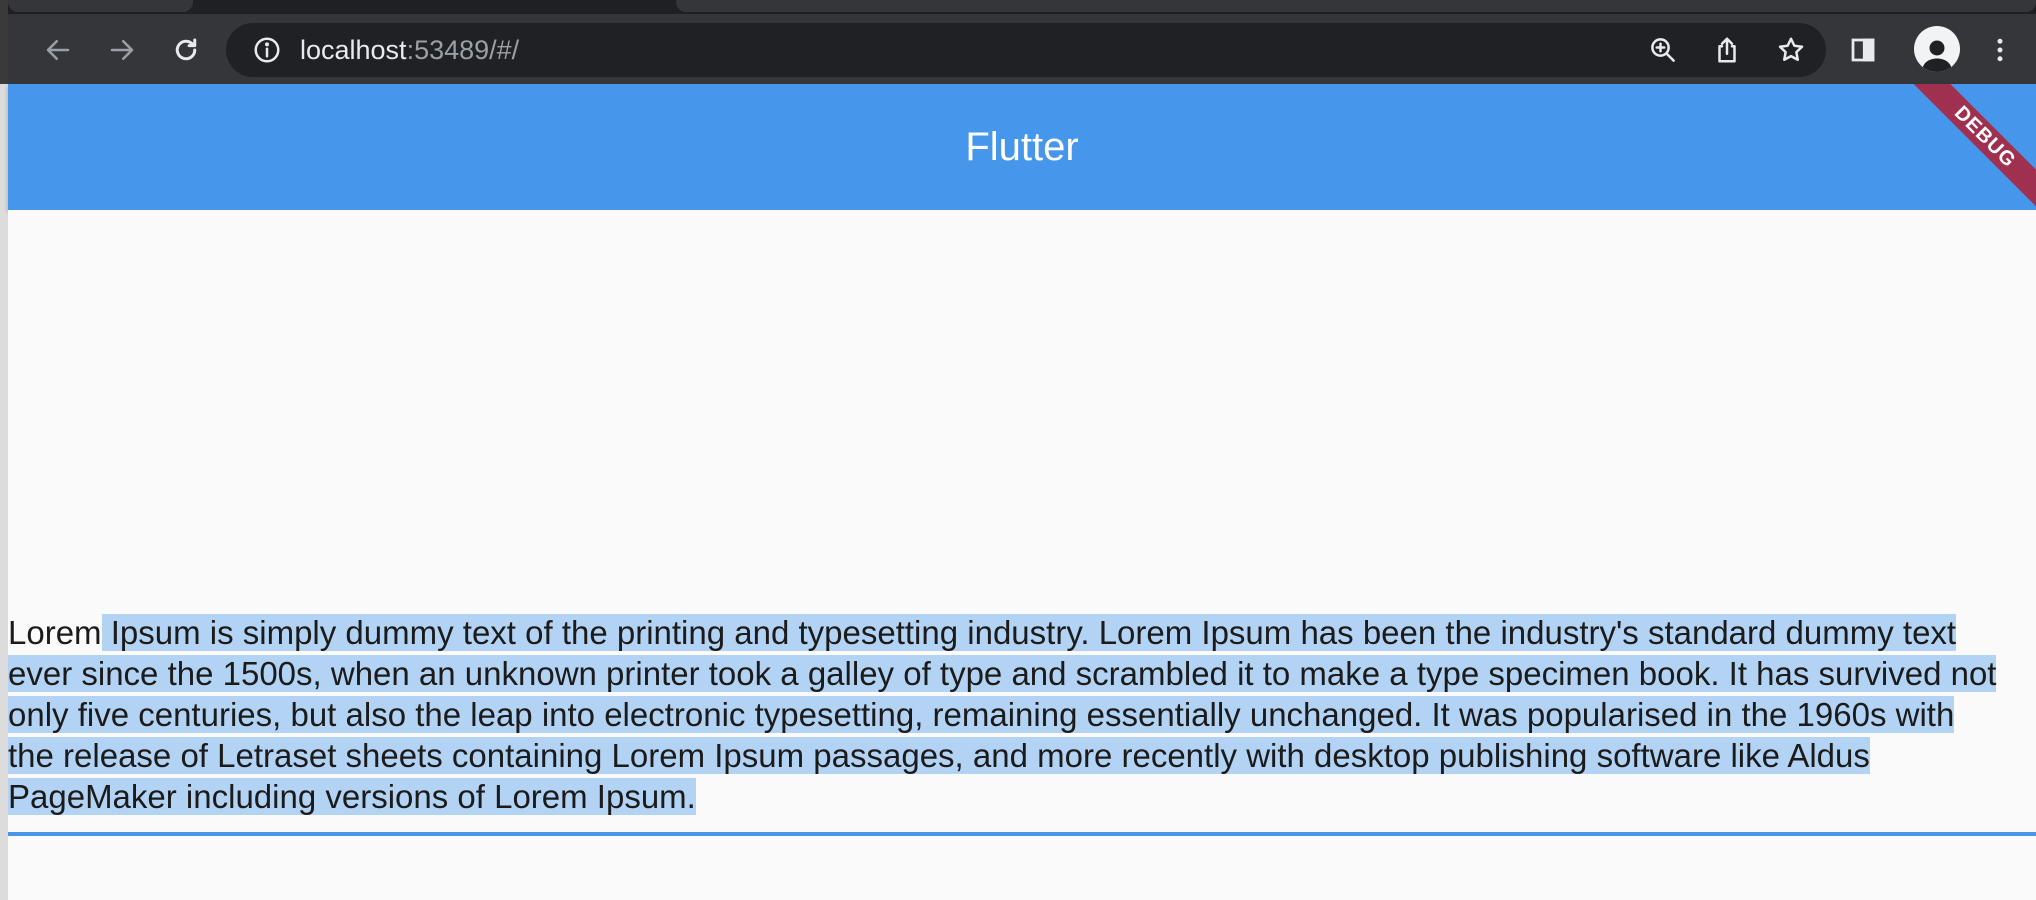  What do you see at coordinates (1937, 49) in the screenshot?
I see `profile-avatar-icon` at bounding box center [1937, 49].